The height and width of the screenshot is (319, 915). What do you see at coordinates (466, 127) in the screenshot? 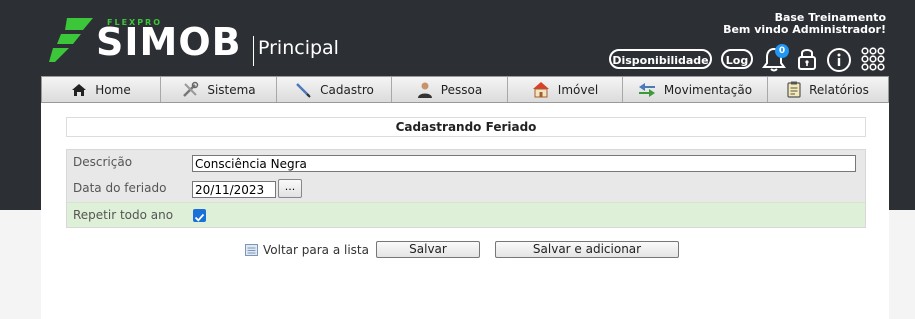
I see `form-title: Cadastrando Feriado` at bounding box center [466, 127].